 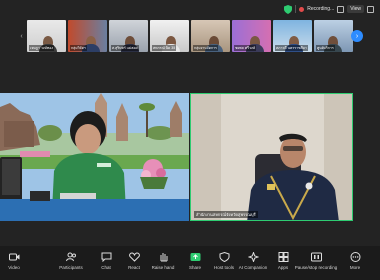 I want to click on raise-hand-button-label: Raise hand, so click(x=163, y=267).